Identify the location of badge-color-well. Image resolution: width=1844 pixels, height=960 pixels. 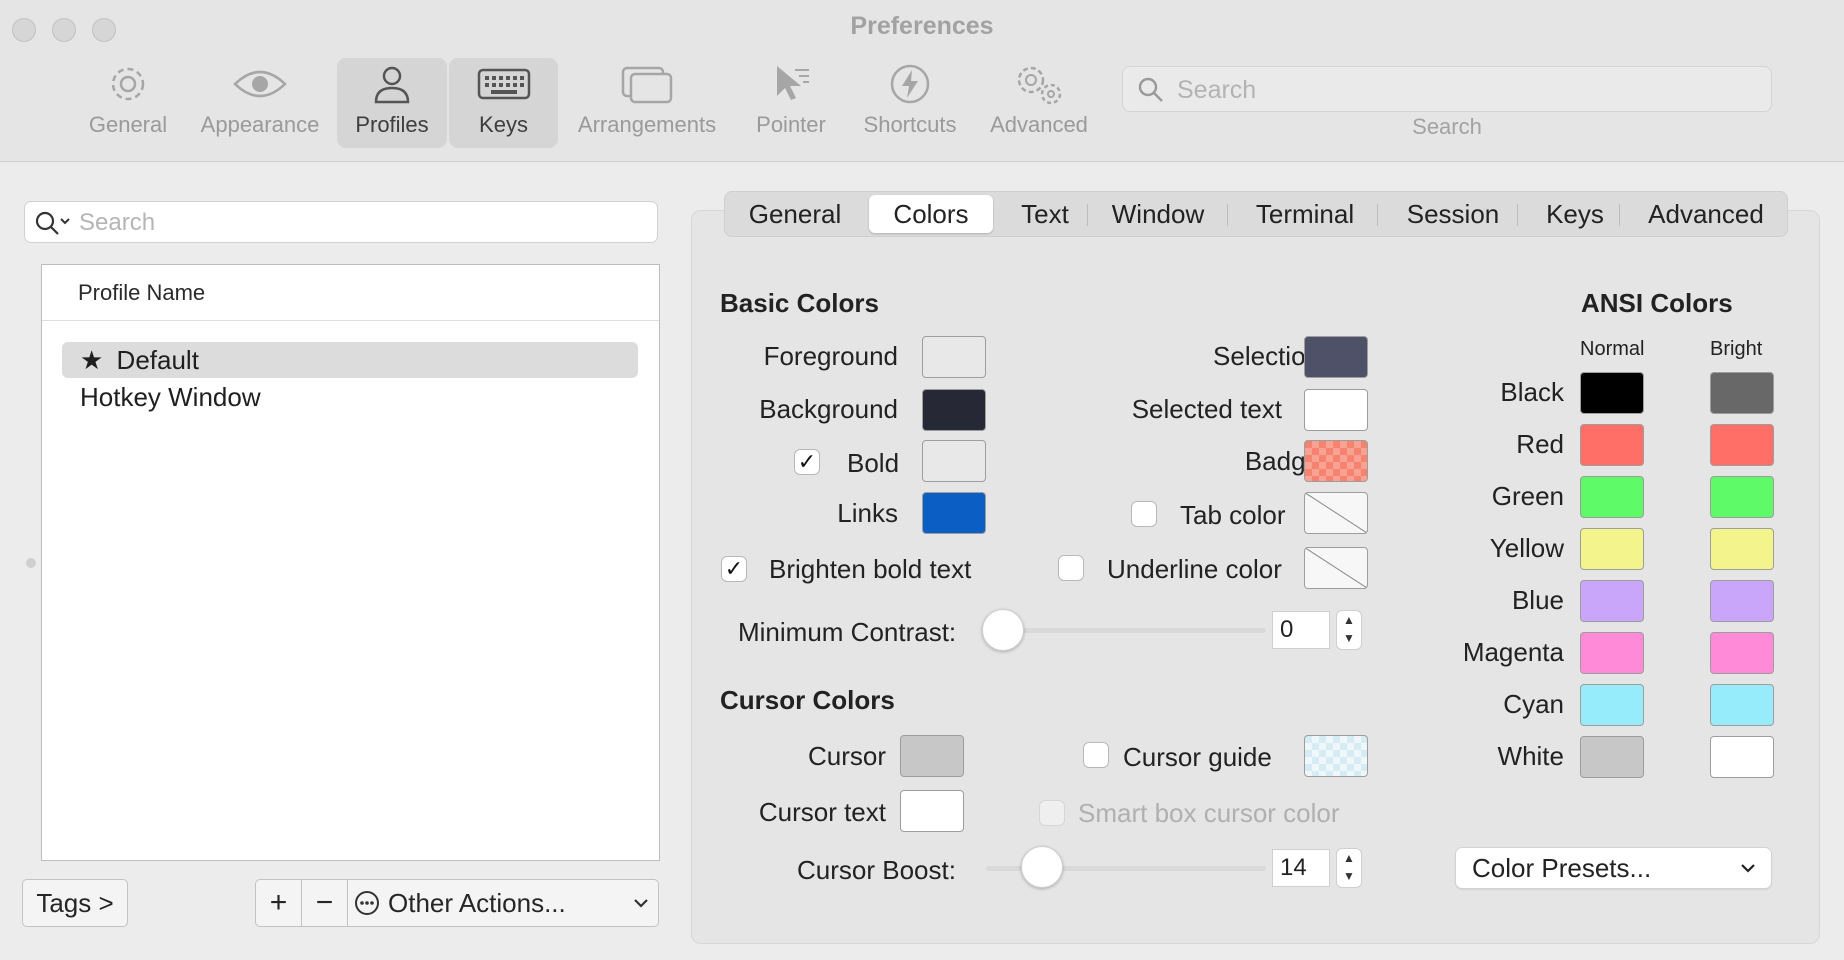
(1336, 461).